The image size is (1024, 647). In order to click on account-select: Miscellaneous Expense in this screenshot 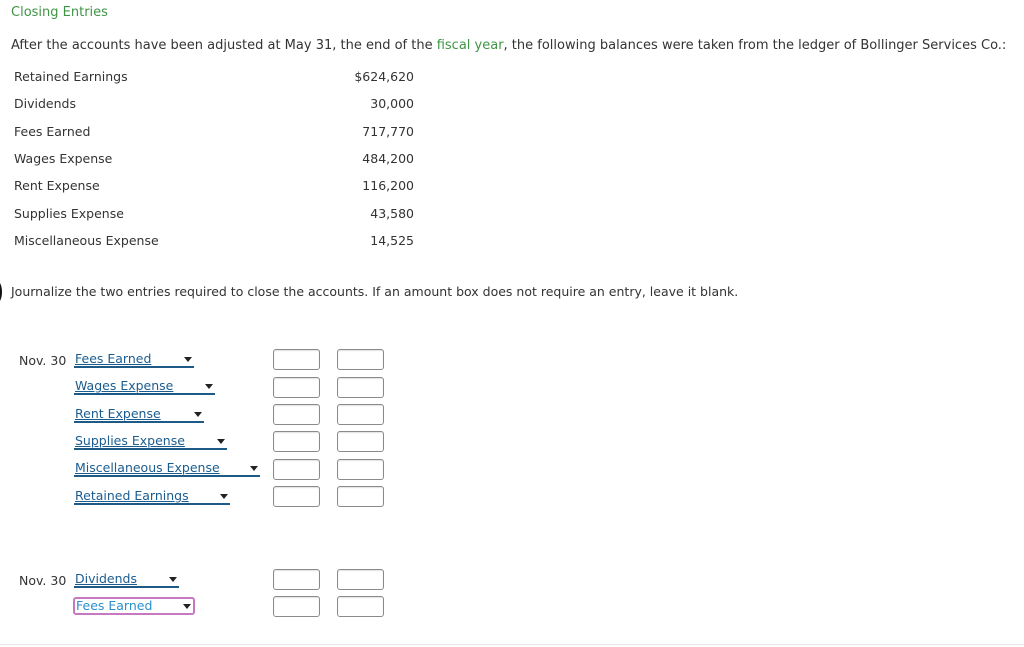, I will do `click(167, 469)`.